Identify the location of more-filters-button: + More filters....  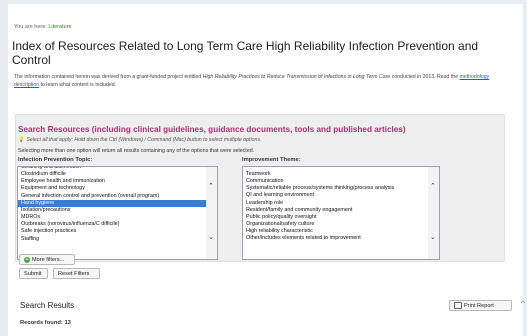
(47, 259).